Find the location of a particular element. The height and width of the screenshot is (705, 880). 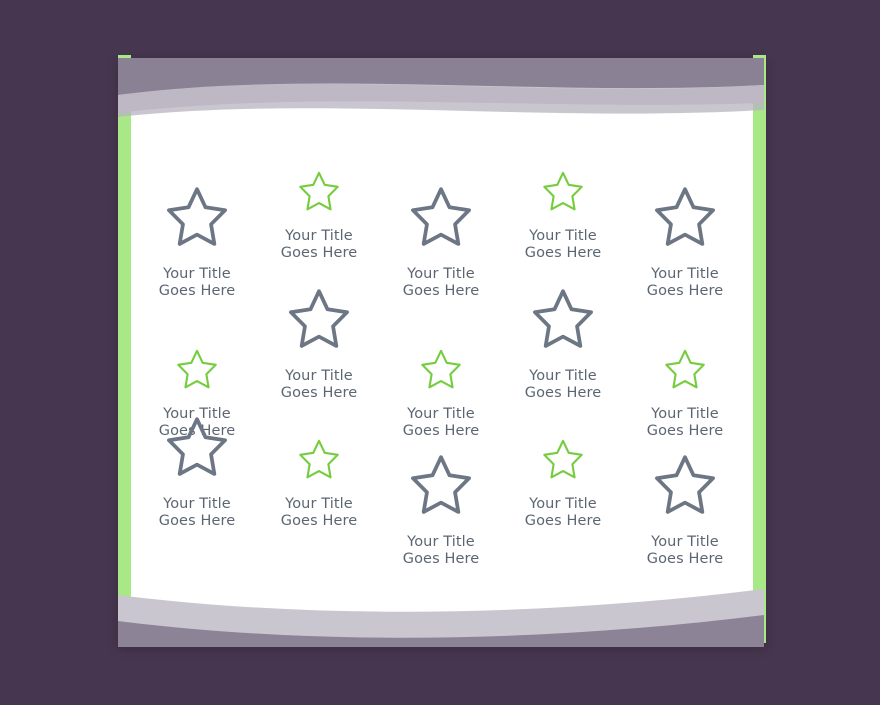

star-item-r3-c4: Your Title Goes Here is located at coordinates (563, 489).